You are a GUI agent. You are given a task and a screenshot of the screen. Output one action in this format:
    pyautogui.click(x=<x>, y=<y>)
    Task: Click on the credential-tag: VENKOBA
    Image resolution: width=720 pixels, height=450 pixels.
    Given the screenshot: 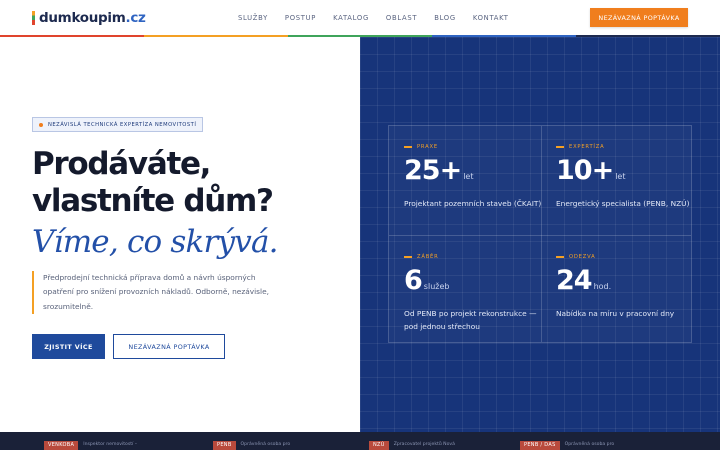 What is the action you would take?
    pyautogui.click(x=61, y=445)
    